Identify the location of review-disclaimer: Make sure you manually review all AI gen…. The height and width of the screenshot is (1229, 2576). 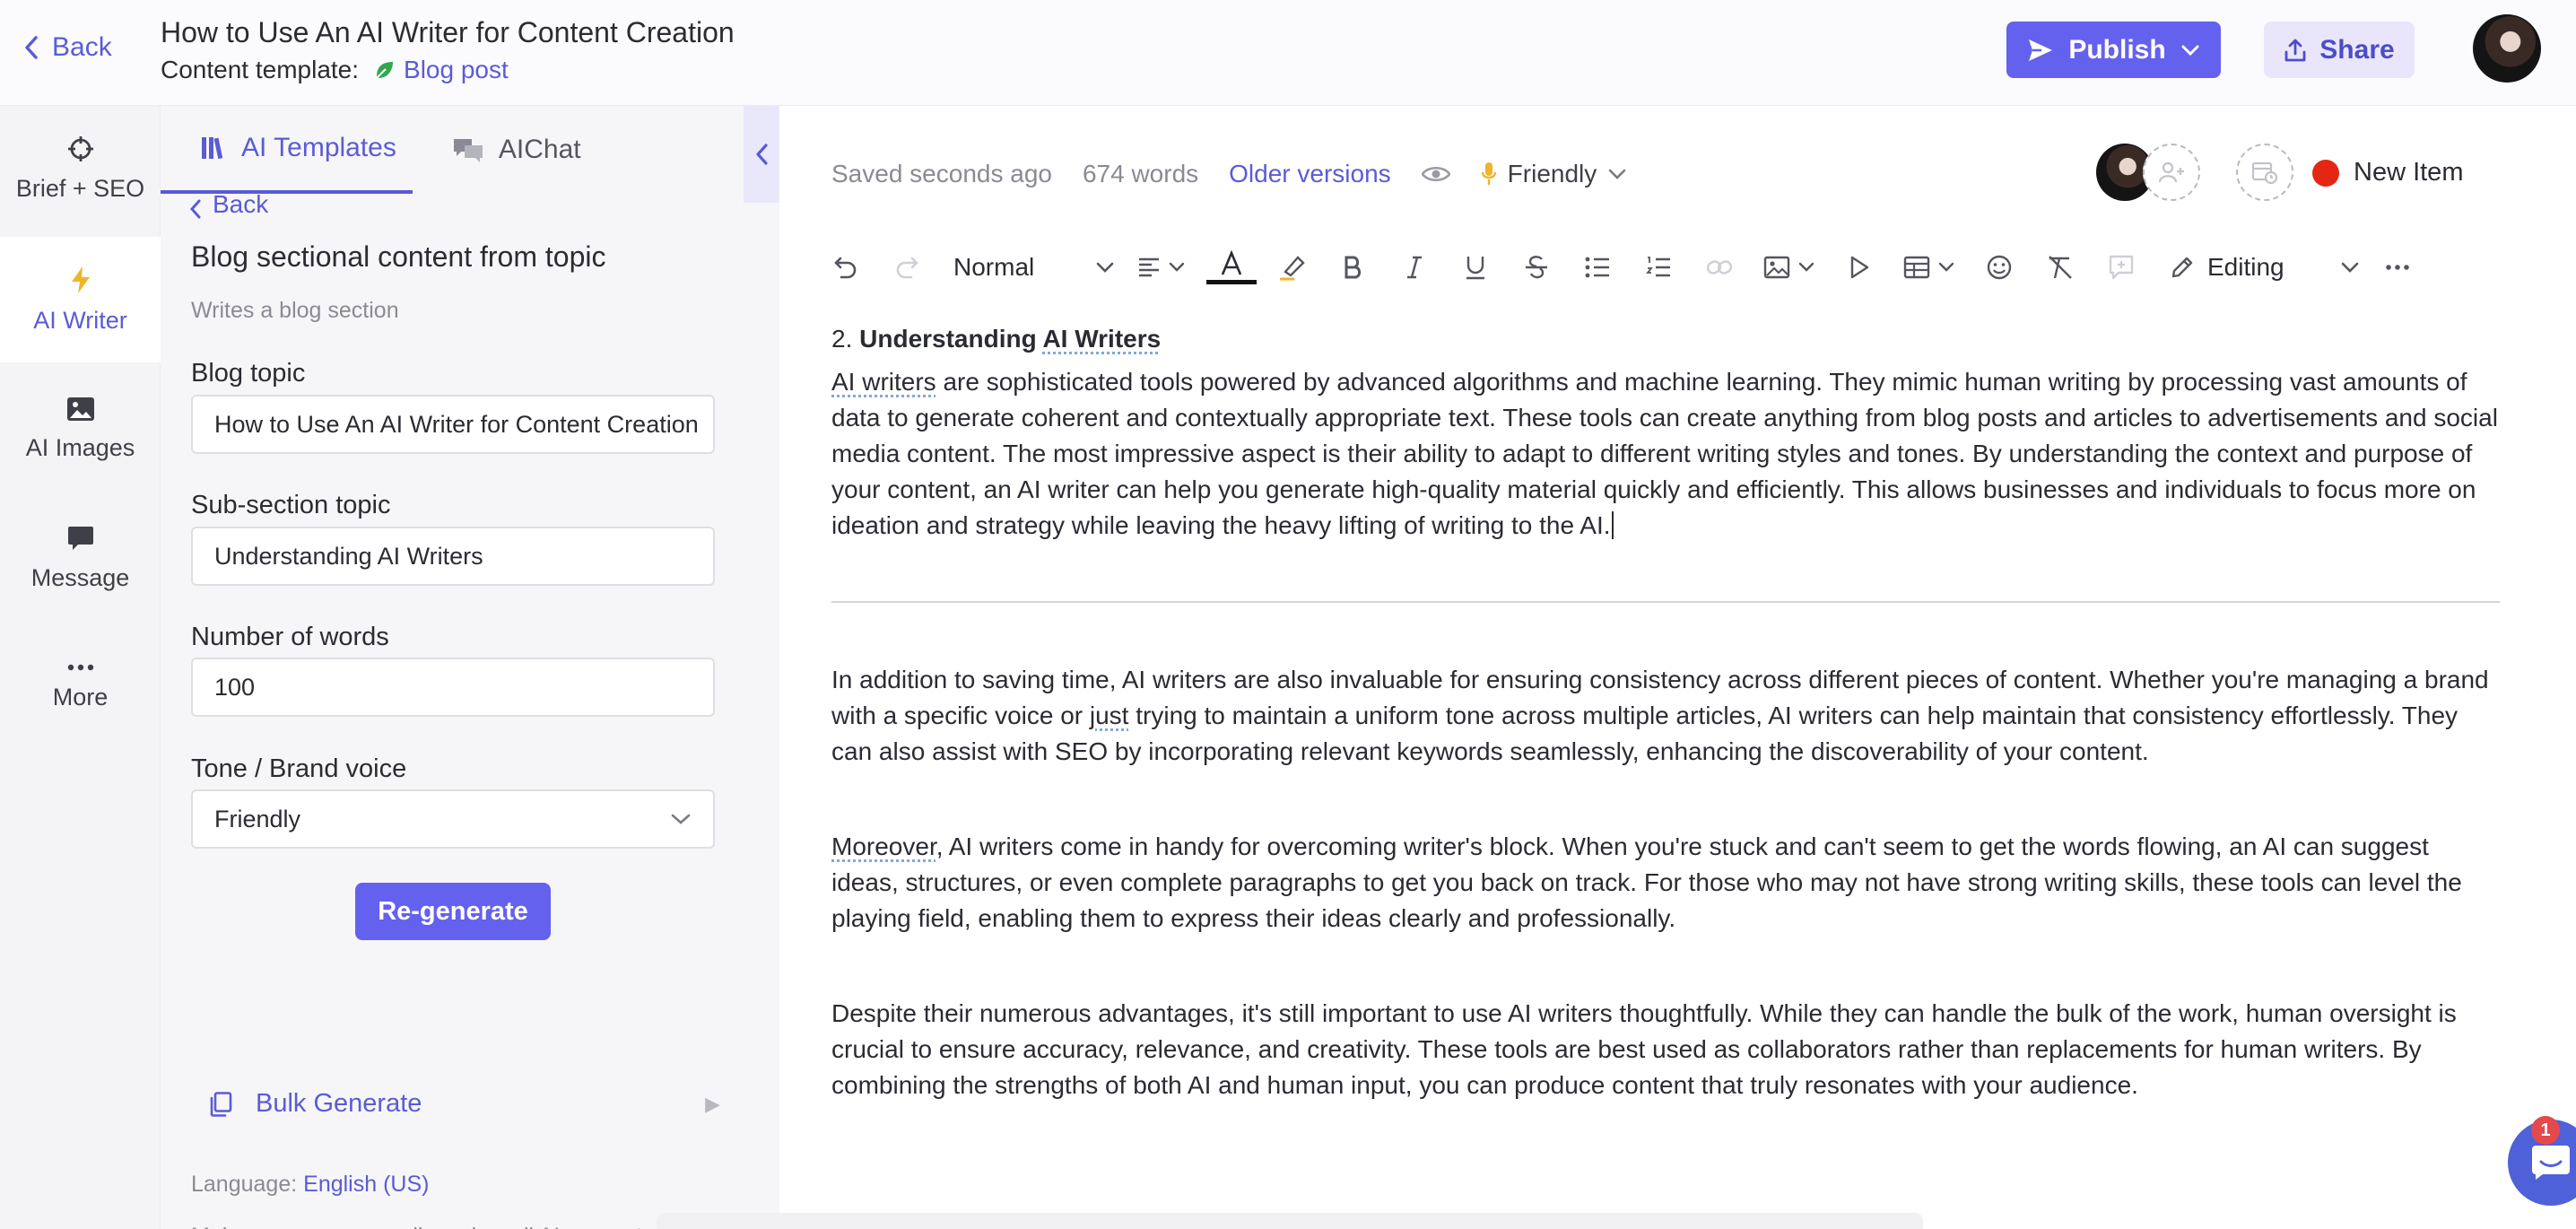
(460, 1223).